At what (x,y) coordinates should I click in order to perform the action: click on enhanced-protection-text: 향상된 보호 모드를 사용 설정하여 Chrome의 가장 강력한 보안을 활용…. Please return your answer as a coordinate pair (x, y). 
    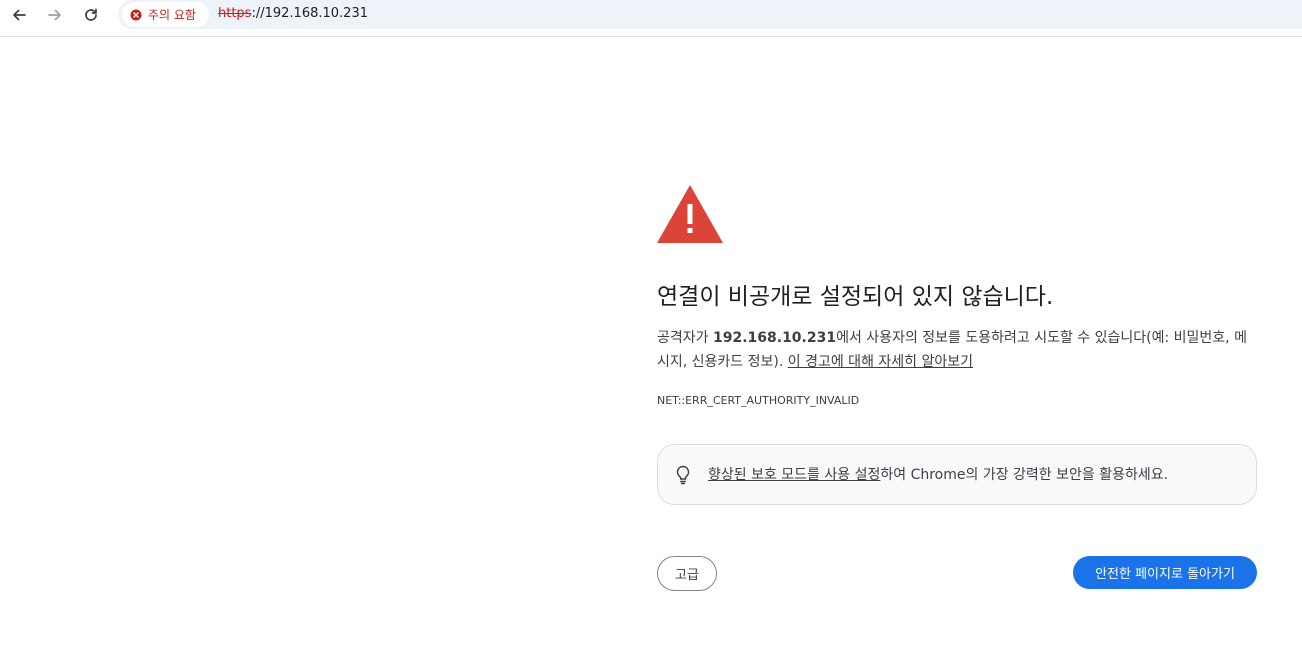
    Looking at the image, I should click on (938, 474).